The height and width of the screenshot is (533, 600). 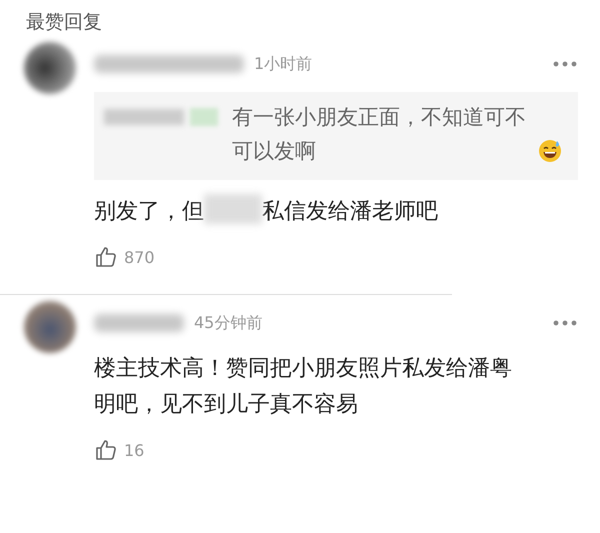 What do you see at coordinates (550, 151) in the screenshot?
I see `grin-sweat-emoji-icon` at bounding box center [550, 151].